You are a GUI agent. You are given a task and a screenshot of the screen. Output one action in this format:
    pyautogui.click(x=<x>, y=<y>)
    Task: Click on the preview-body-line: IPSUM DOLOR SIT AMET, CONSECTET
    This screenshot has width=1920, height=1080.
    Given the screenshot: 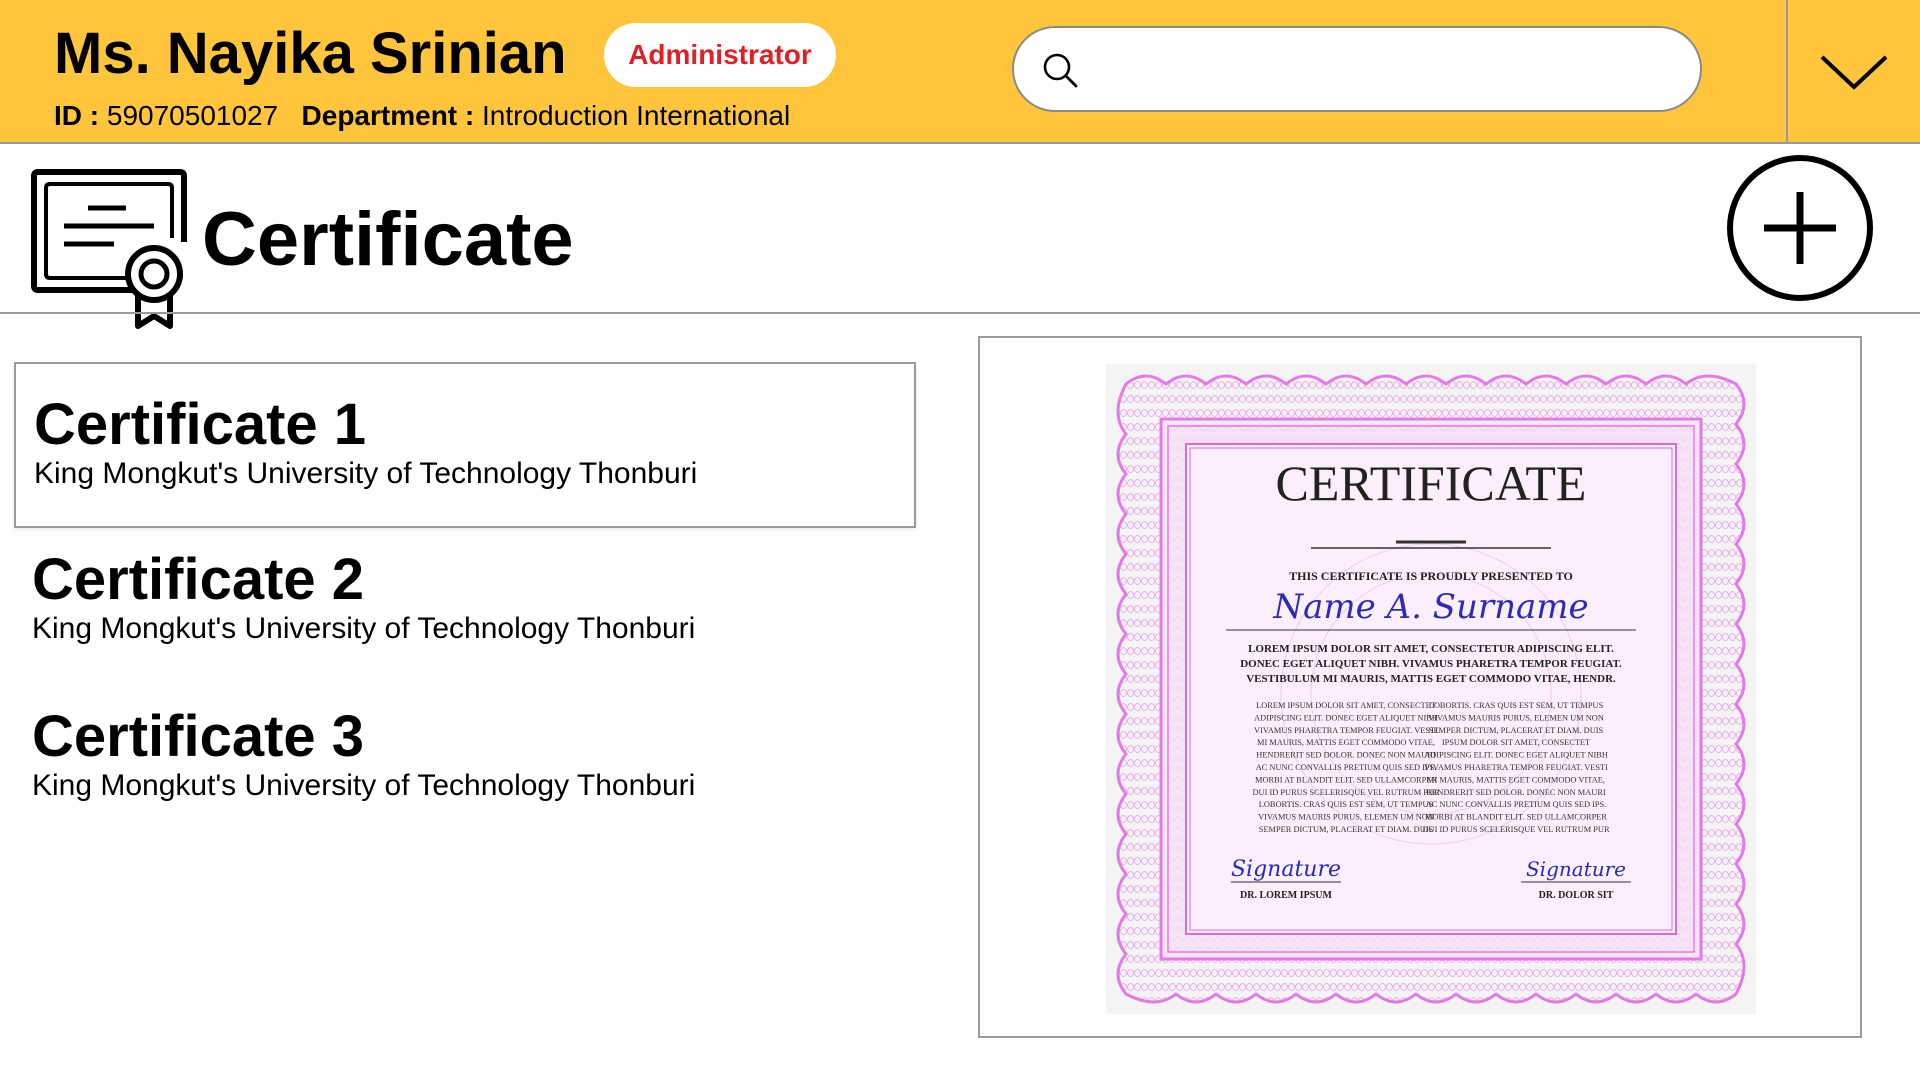 What is the action you would take?
    pyautogui.click(x=1516, y=742)
    